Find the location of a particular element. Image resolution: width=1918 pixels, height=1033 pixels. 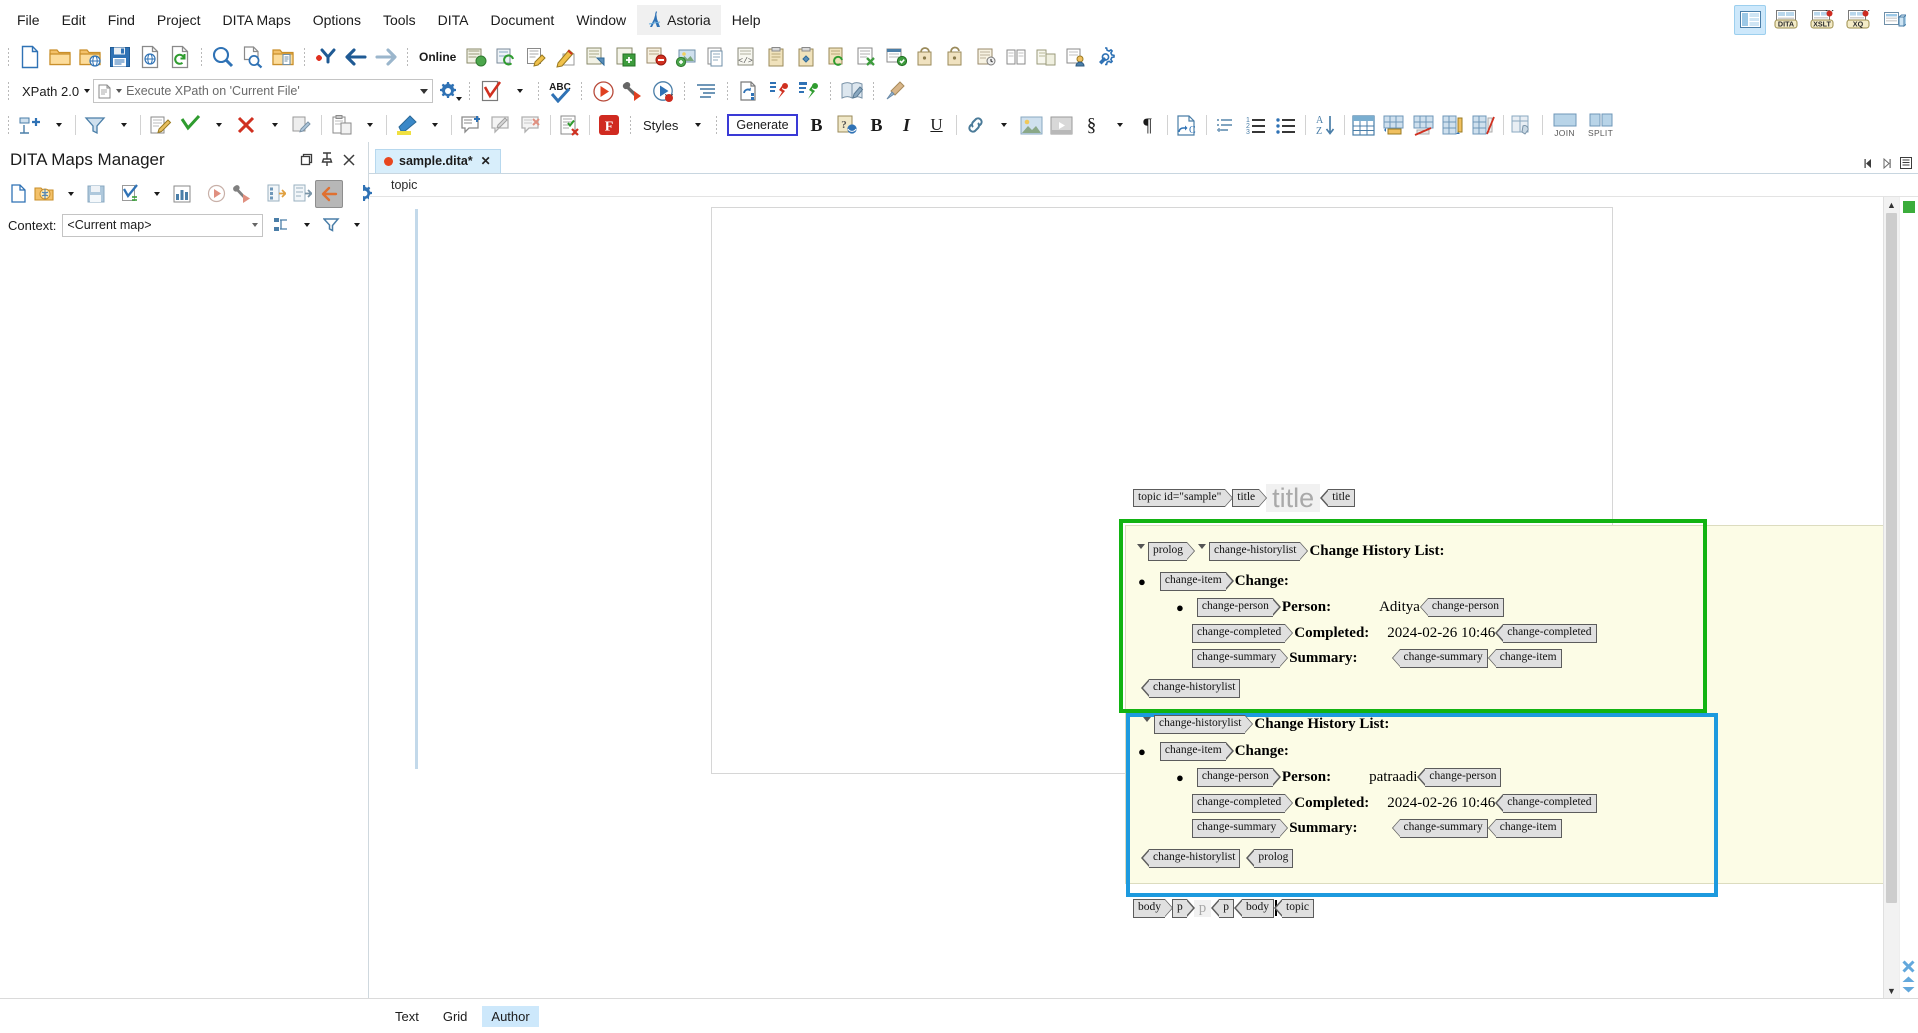

astoria-branch-icon is located at coordinates (1046, 57).